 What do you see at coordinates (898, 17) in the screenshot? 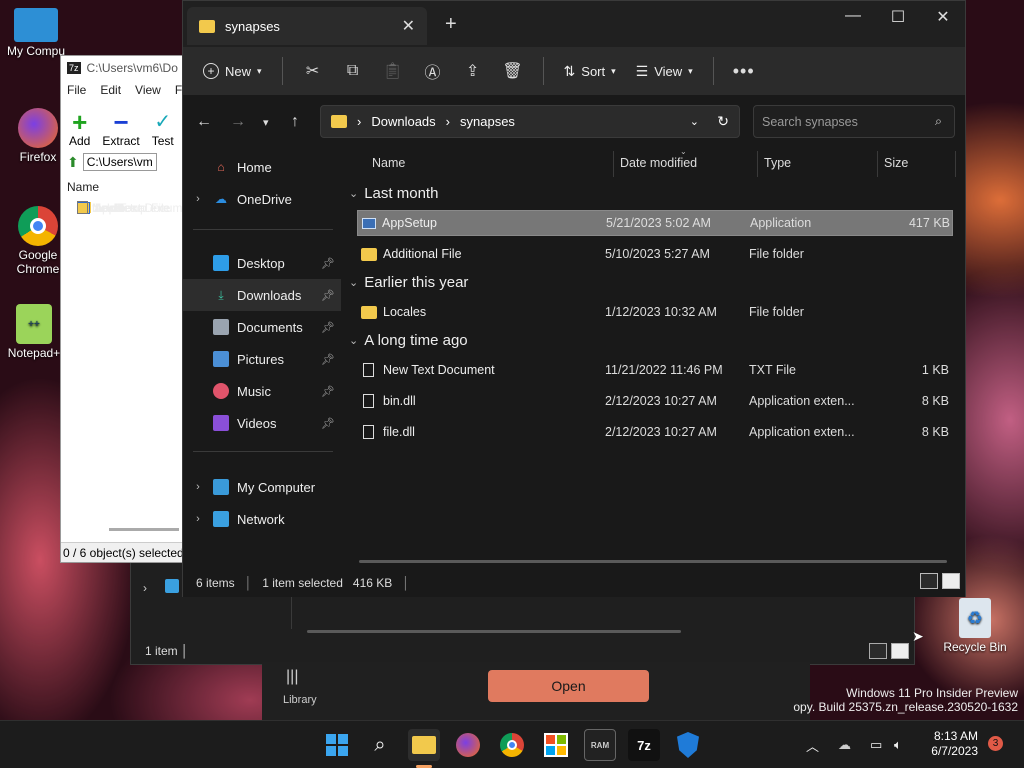
I see `maximize-icon: ☐` at bounding box center [898, 17].